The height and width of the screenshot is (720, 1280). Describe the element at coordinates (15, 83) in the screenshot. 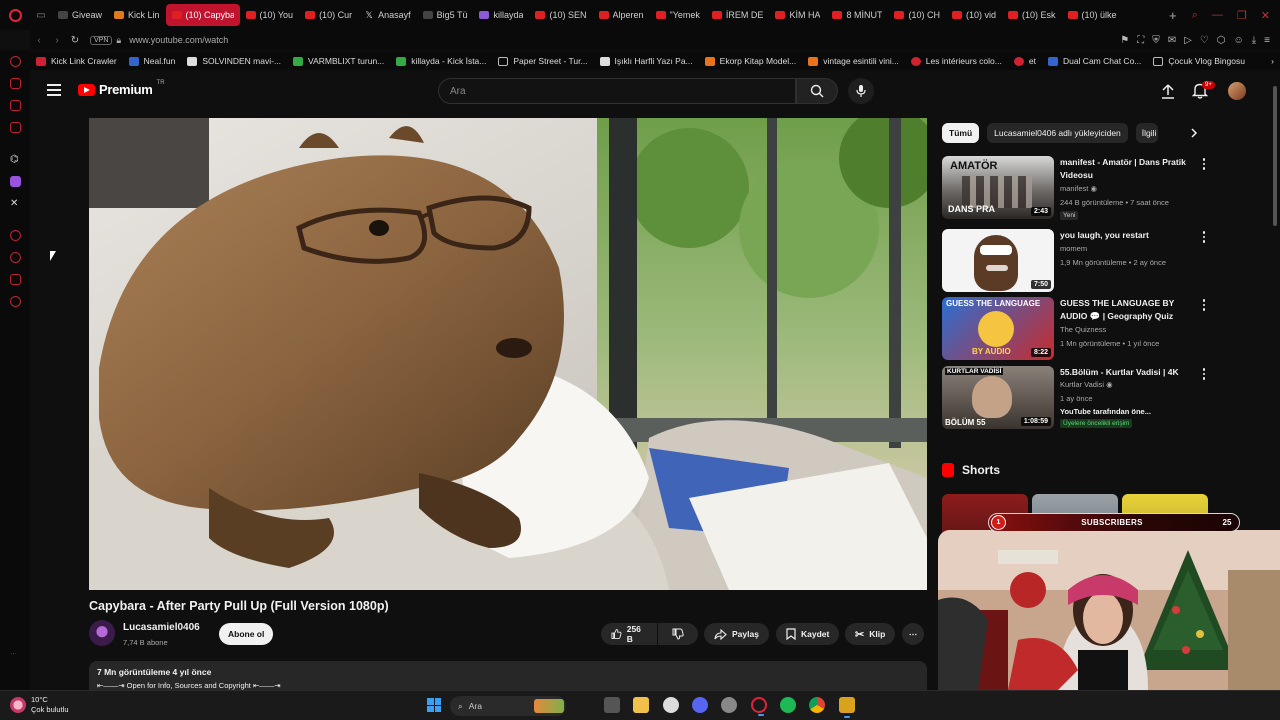

I see `sidebar-maps-icon` at that location.